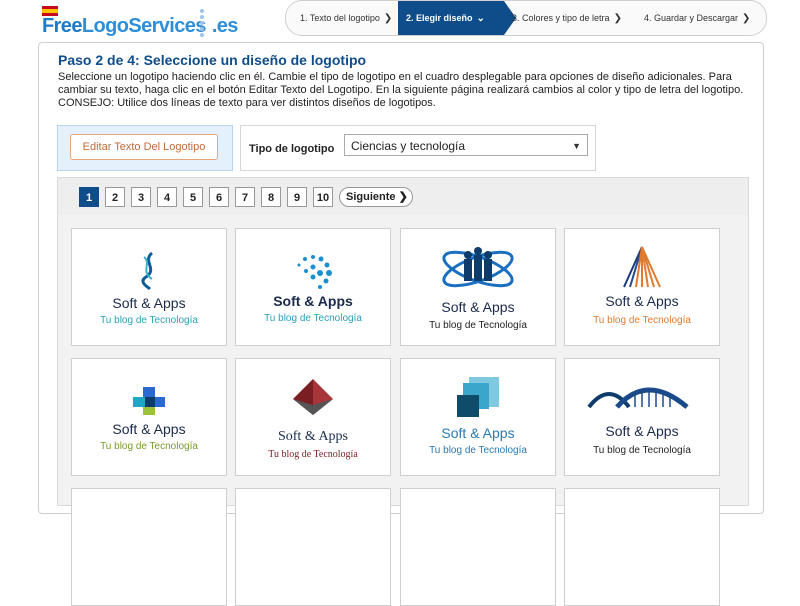 The width and height of the screenshot is (800, 606). What do you see at coordinates (638, 398) in the screenshot?
I see `bridge-arcs-icon` at bounding box center [638, 398].